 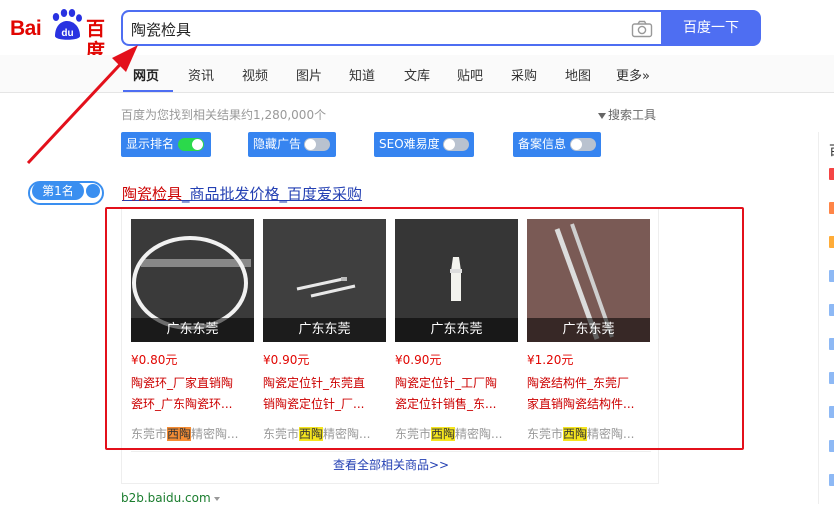 I want to click on tab-more: 更多», so click(x=633, y=74).